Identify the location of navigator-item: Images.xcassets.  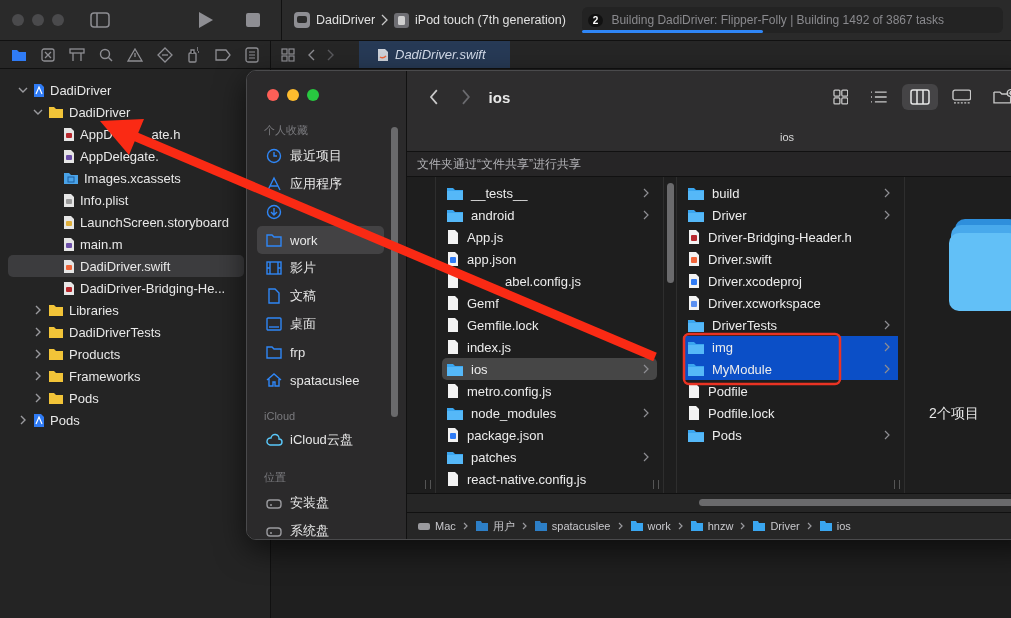
(126, 178).